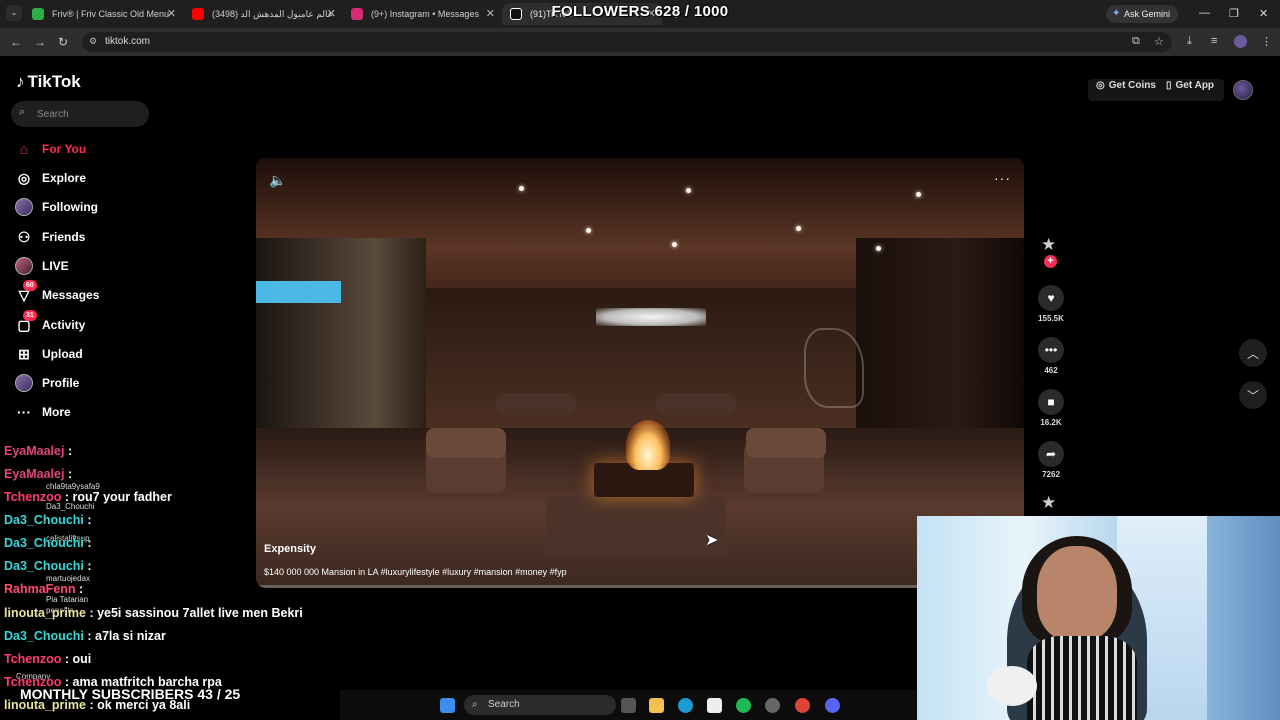 The height and width of the screenshot is (720, 1280). I want to click on sidebar-item-live: LIVE, so click(41, 266).